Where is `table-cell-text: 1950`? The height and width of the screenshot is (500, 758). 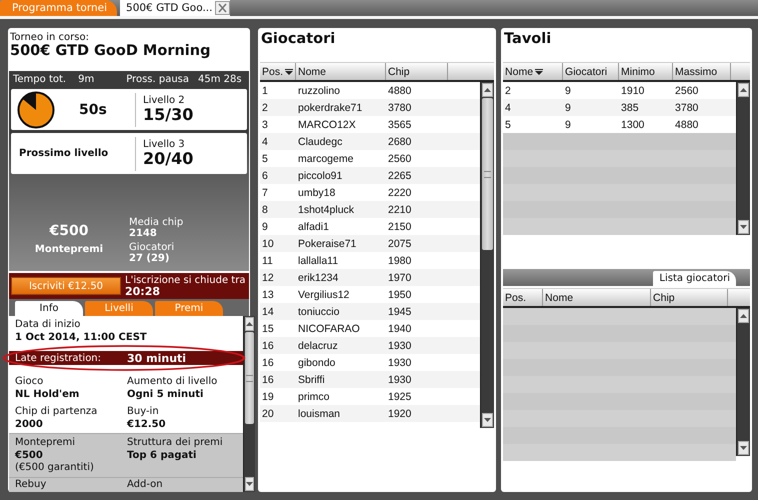
table-cell-text: 1950 is located at coordinates (399, 294).